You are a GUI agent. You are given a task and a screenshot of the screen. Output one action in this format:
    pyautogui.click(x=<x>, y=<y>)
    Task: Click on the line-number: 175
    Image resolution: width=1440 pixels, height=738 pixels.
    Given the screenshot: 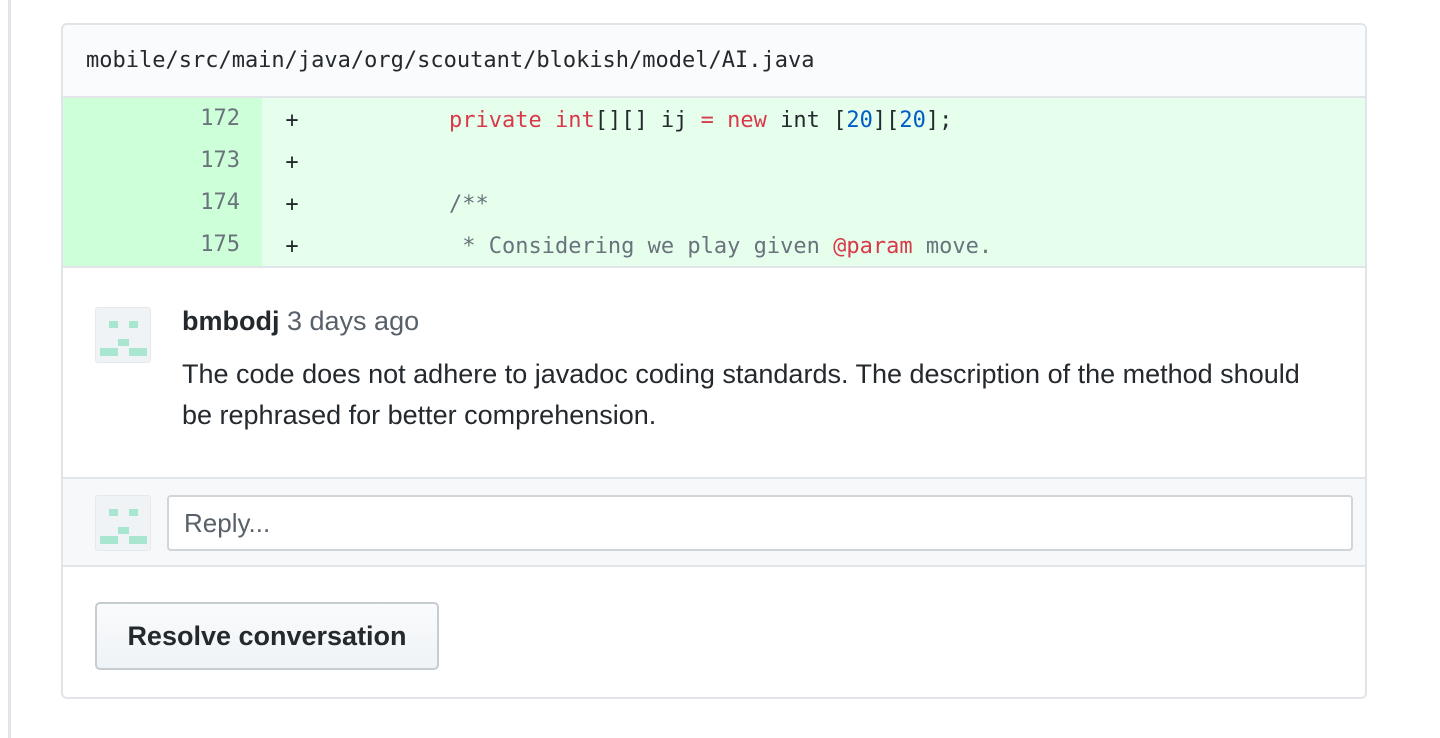 What is the action you would take?
    pyautogui.click(x=162, y=245)
    